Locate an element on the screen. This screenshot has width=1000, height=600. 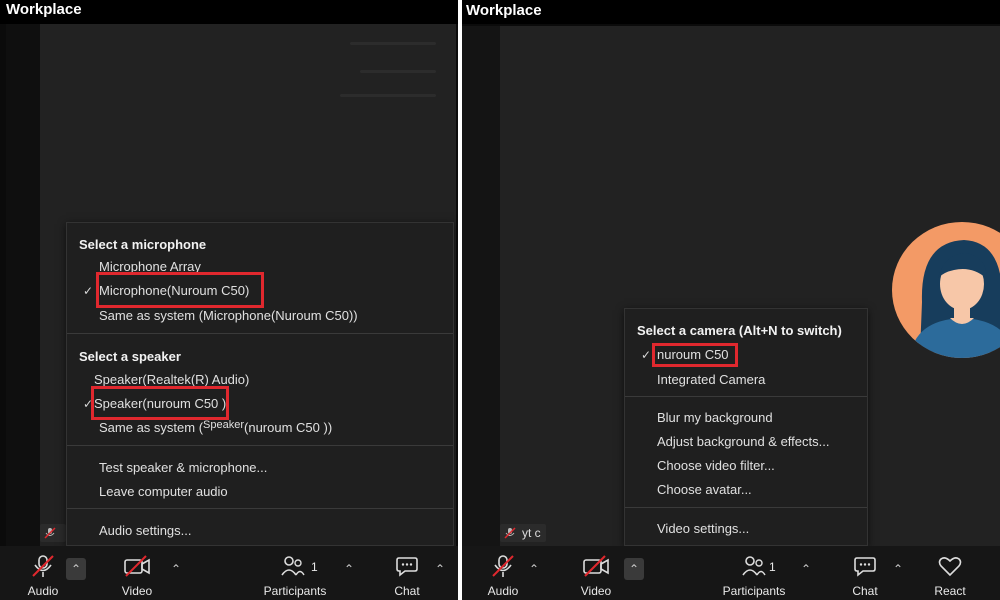
microphone-section-header: Select a microphone is located at coordinates (143, 244).